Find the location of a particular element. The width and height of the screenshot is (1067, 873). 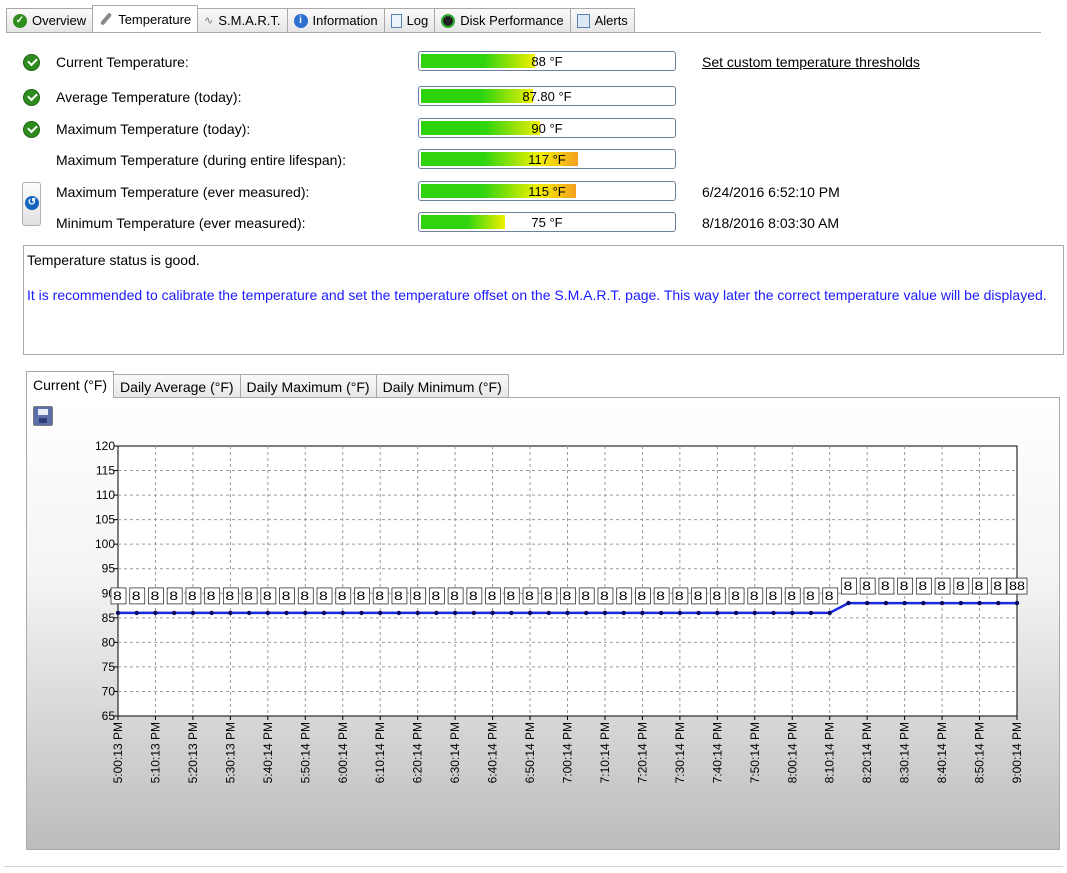

tab-information: i Information is located at coordinates (335, 20).